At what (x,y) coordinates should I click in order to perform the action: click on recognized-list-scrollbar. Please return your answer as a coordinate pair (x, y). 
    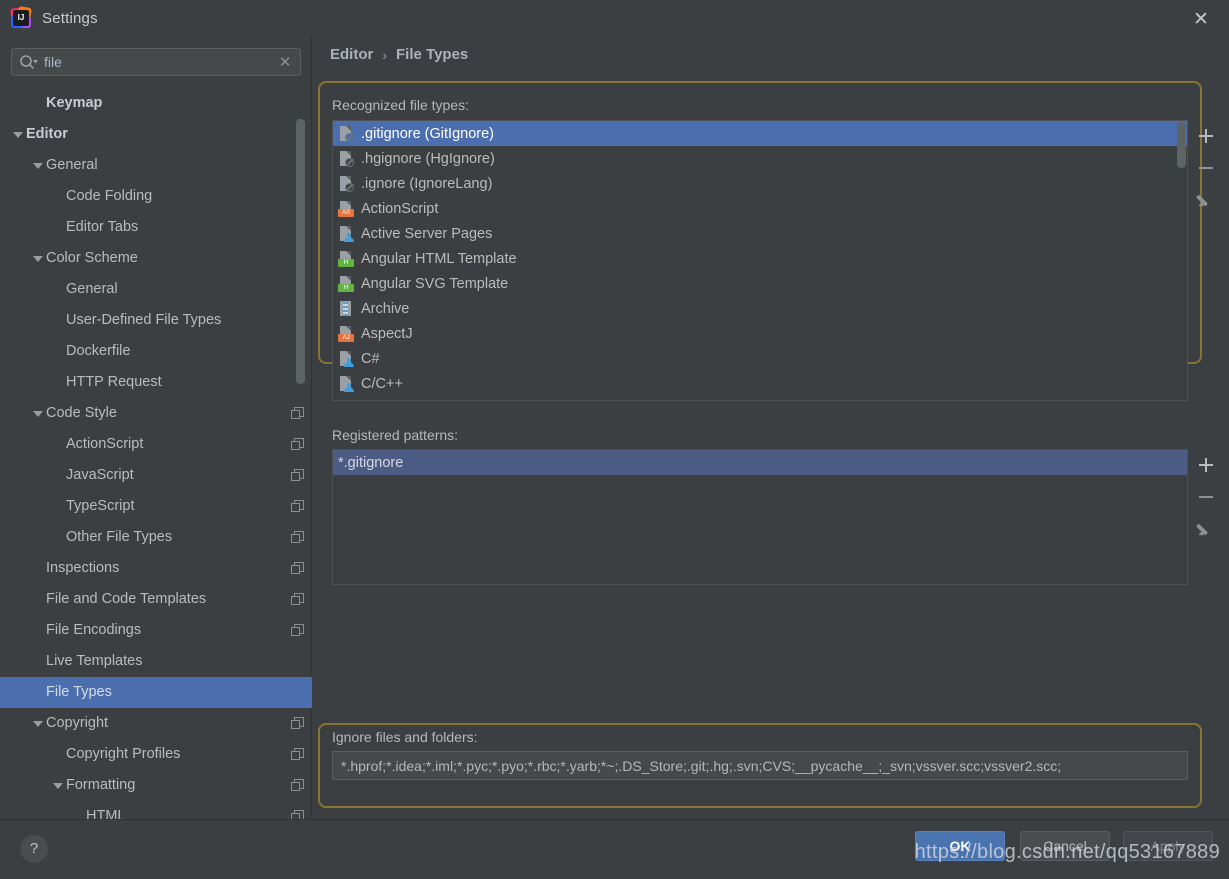
    Looking at the image, I should click on (1181, 145).